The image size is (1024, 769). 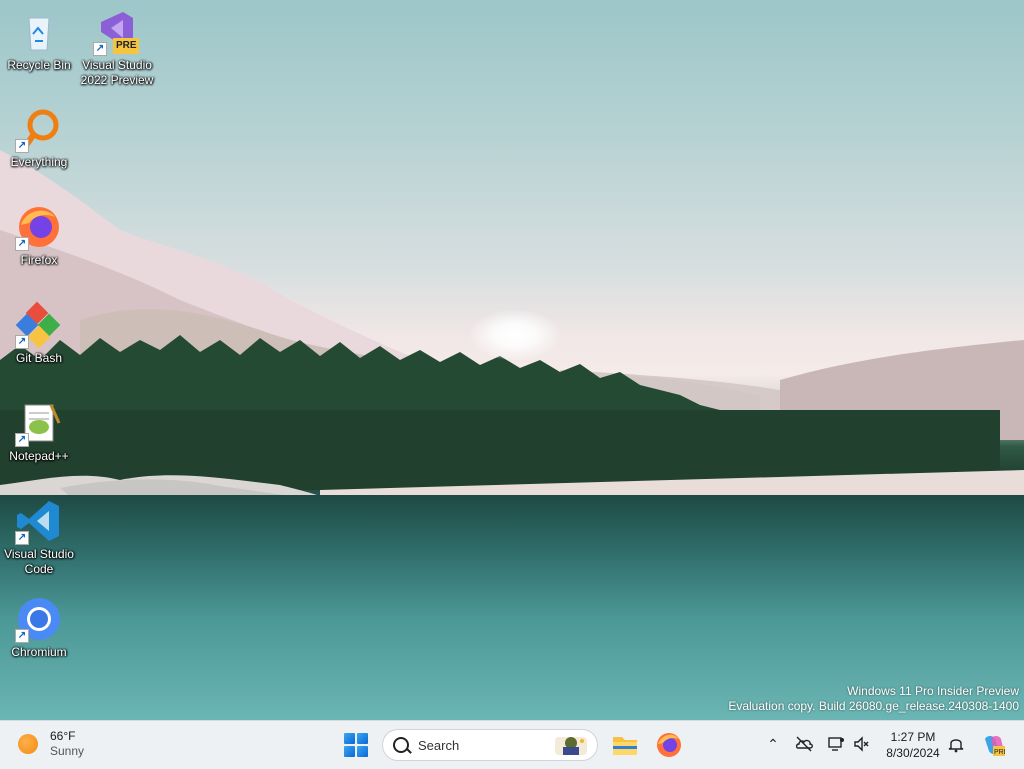 I want to click on desktop-icon-recycle-bin: Recycle Bin, so click(x=39, y=40).